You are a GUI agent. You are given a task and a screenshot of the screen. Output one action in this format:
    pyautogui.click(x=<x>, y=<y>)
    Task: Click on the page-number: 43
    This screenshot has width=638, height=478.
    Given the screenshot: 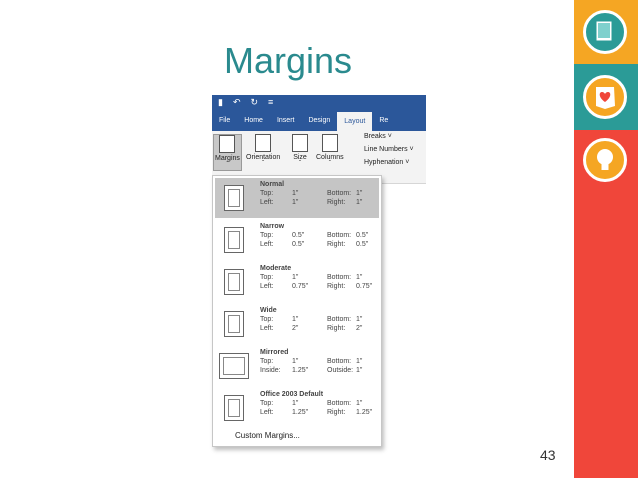 What is the action you would take?
    pyautogui.click(x=548, y=455)
    